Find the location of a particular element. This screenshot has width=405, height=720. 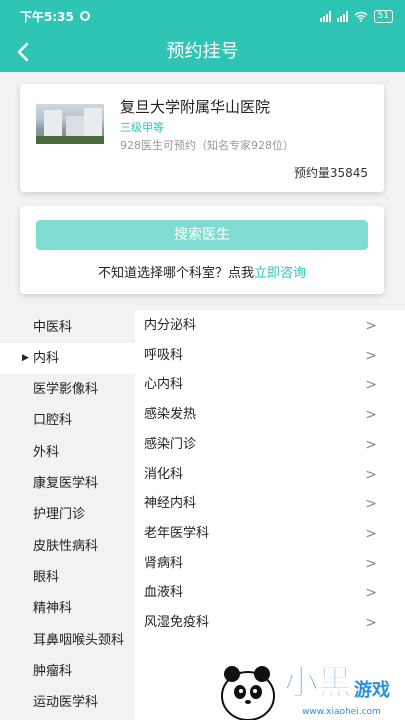

watermark-logo: 小黑 游戏 www.xiaohei.com is located at coordinates (305, 691).